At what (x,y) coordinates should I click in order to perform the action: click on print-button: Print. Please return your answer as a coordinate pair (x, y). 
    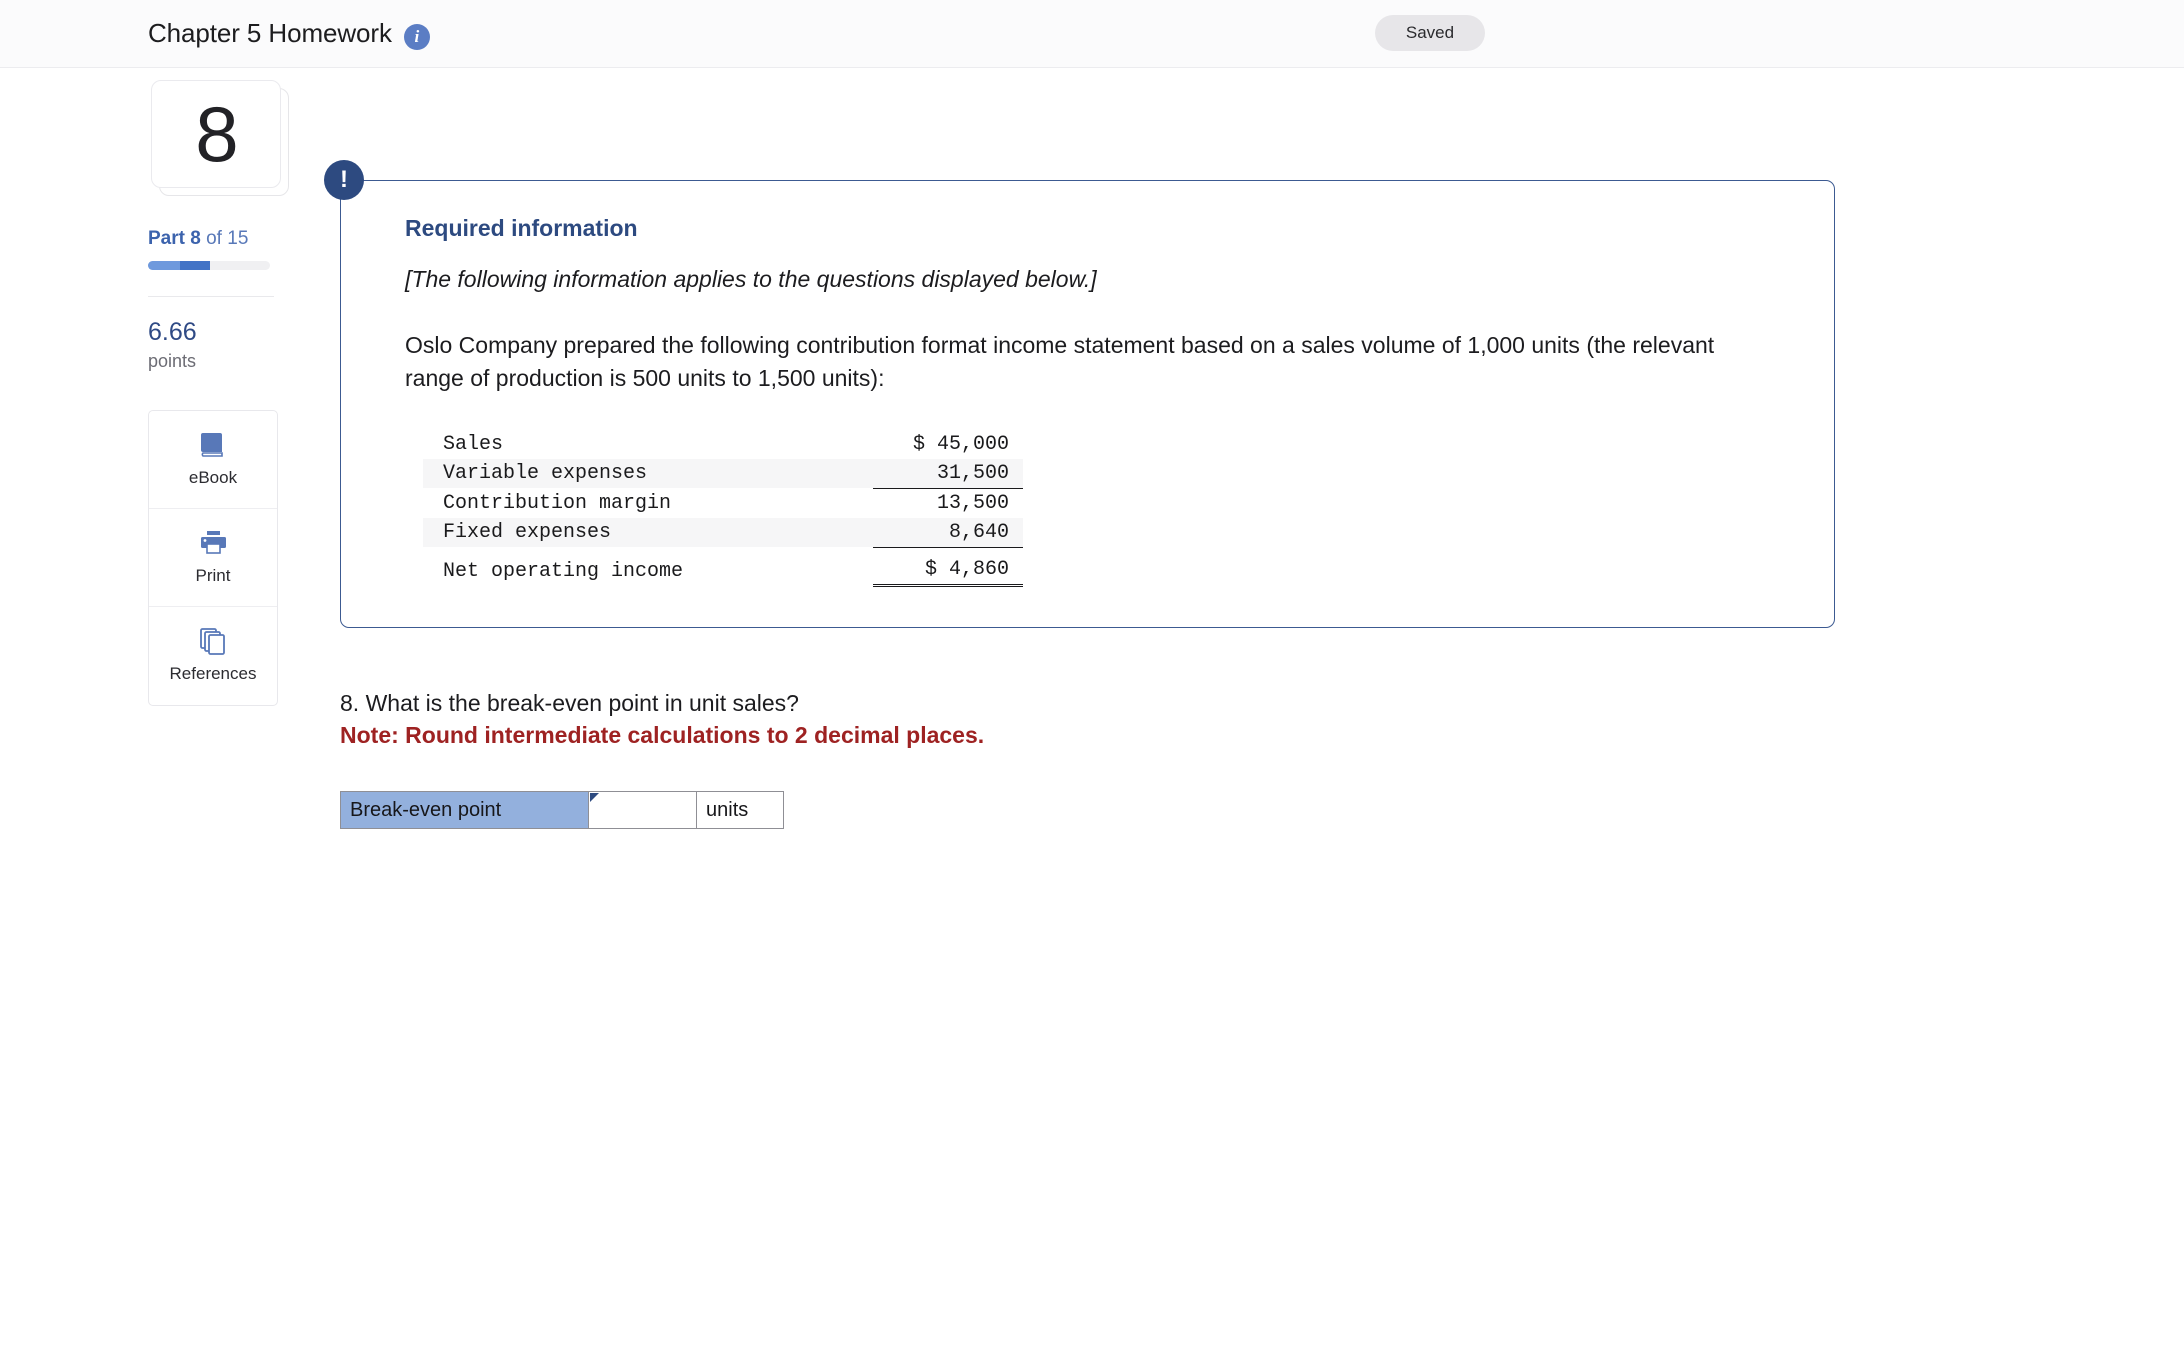
    Looking at the image, I should click on (213, 558).